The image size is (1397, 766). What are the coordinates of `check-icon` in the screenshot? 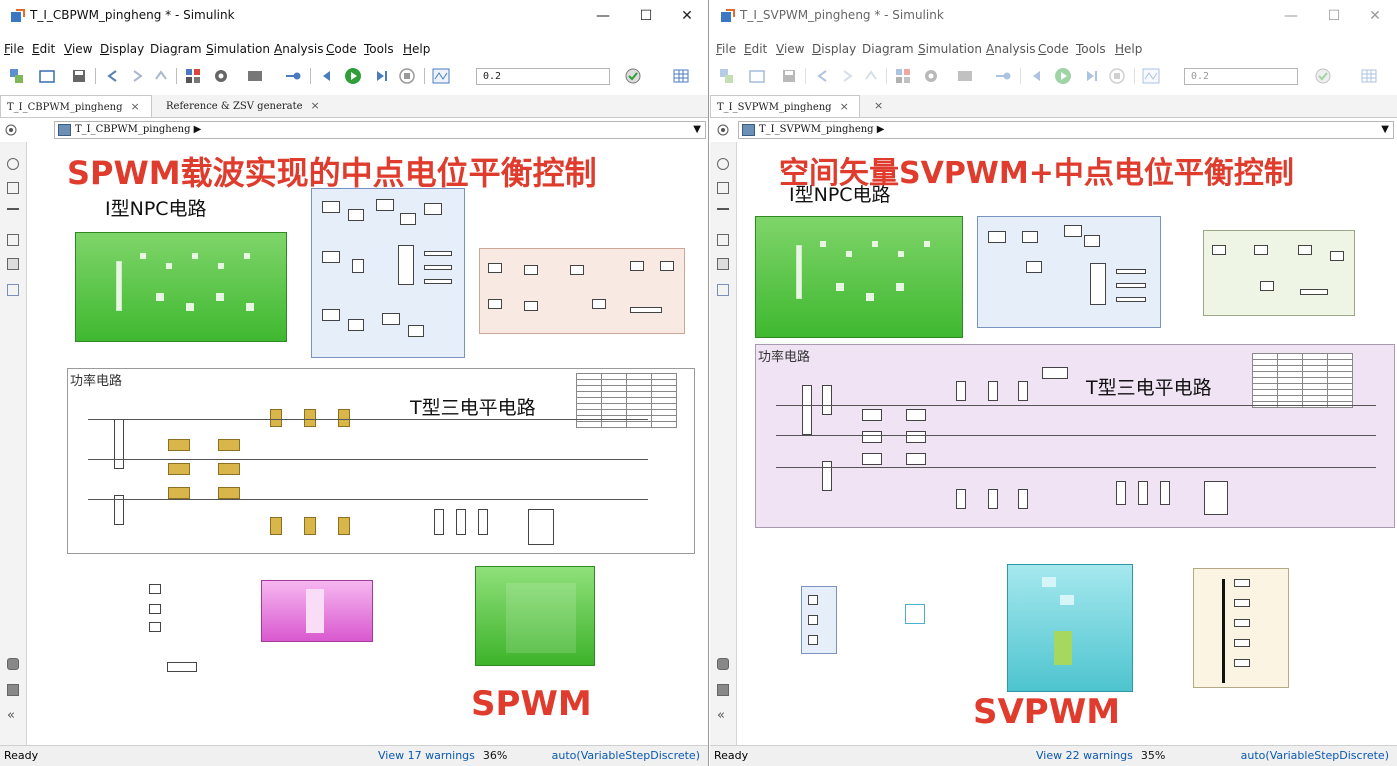 It's located at (1323, 76).